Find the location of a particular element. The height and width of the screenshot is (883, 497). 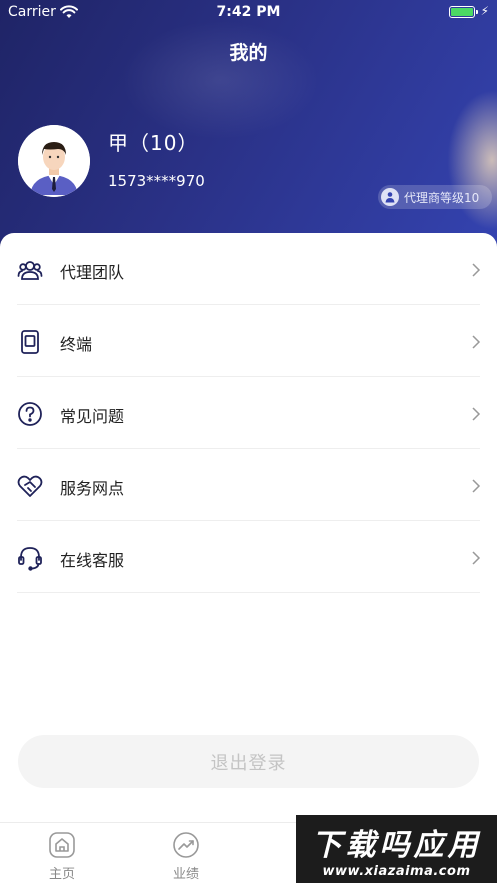

home-icon is located at coordinates (62, 845).